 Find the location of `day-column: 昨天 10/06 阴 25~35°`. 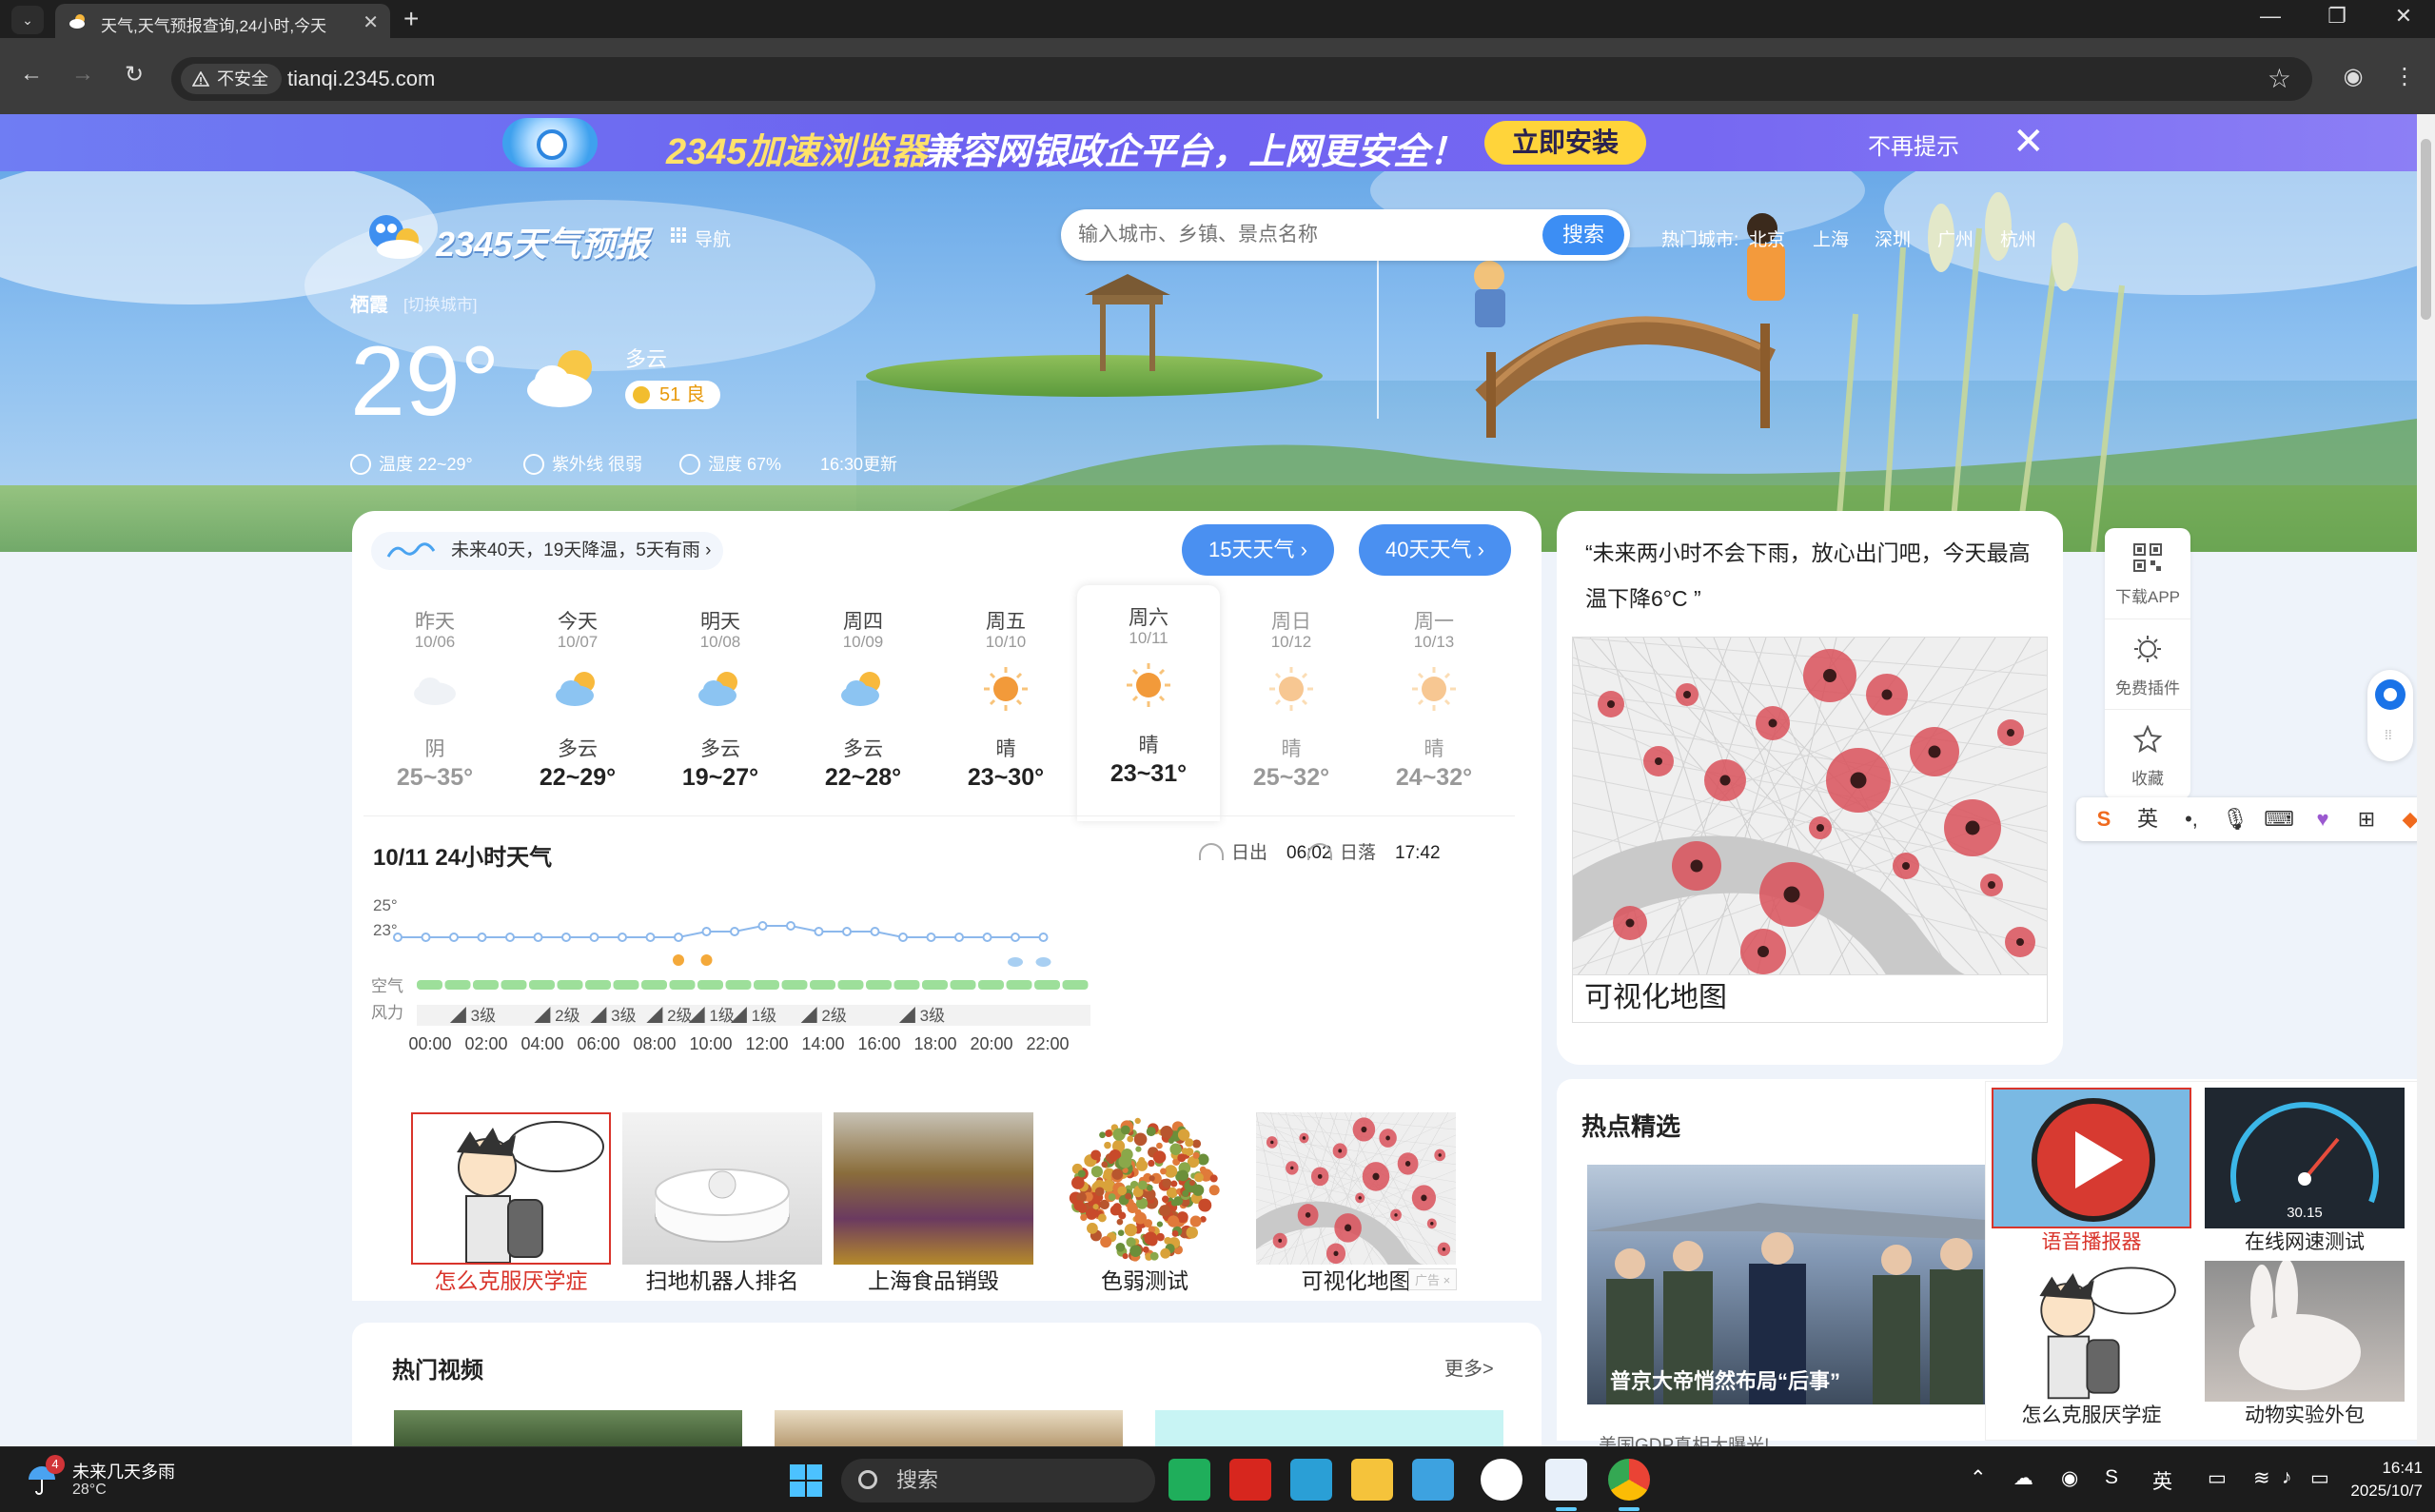

day-column: 昨天 10/06 阴 25~35° is located at coordinates (434, 703).